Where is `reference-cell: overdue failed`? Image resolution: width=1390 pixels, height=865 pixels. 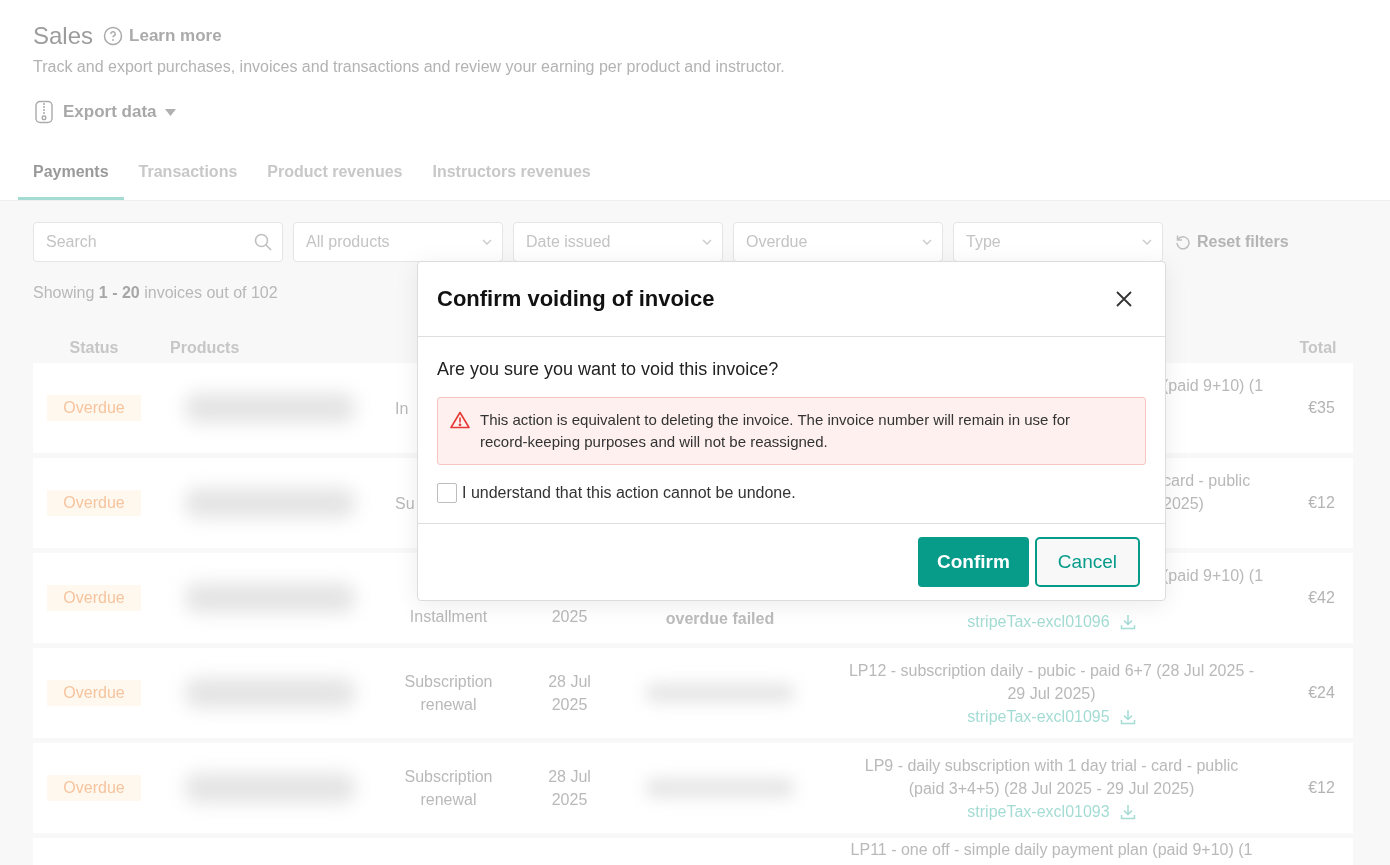 reference-cell: overdue failed is located at coordinates (720, 619).